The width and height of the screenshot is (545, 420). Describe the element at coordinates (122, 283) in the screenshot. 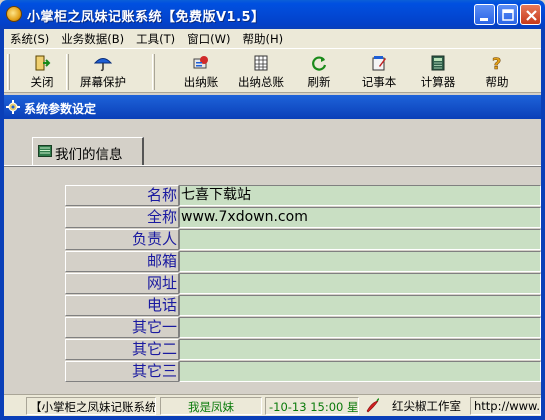

I see `website-label: 网址` at that location.